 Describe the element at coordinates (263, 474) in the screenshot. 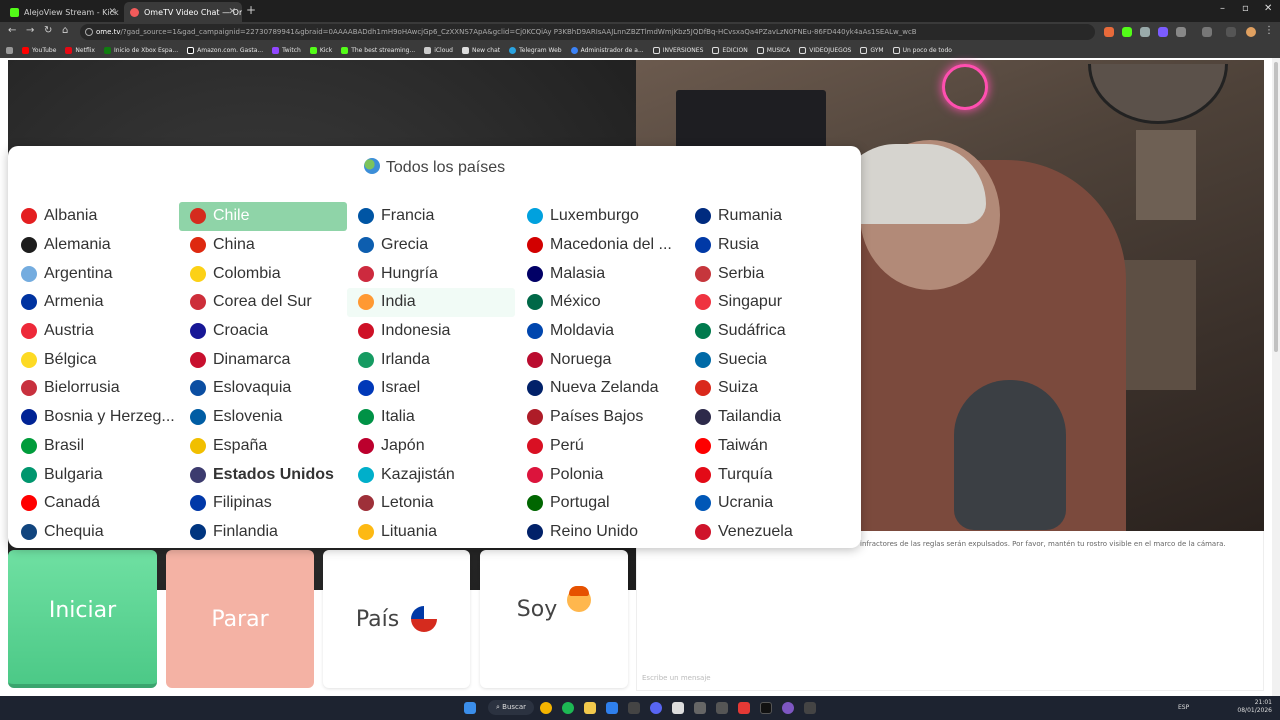

I see `country-option: Estados Unidos` at that location.